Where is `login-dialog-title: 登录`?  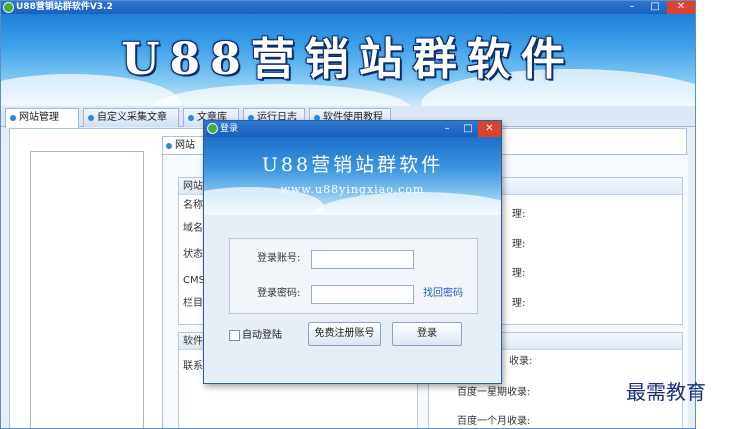 login-dialog-title: 登录 is located at coordinates (229, 129).